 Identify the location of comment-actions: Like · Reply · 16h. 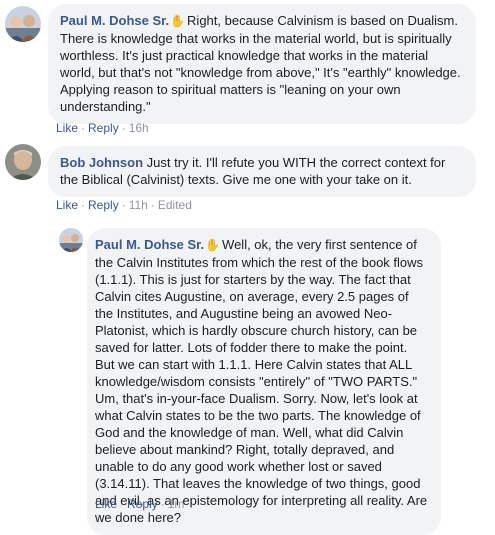
(102, 128).